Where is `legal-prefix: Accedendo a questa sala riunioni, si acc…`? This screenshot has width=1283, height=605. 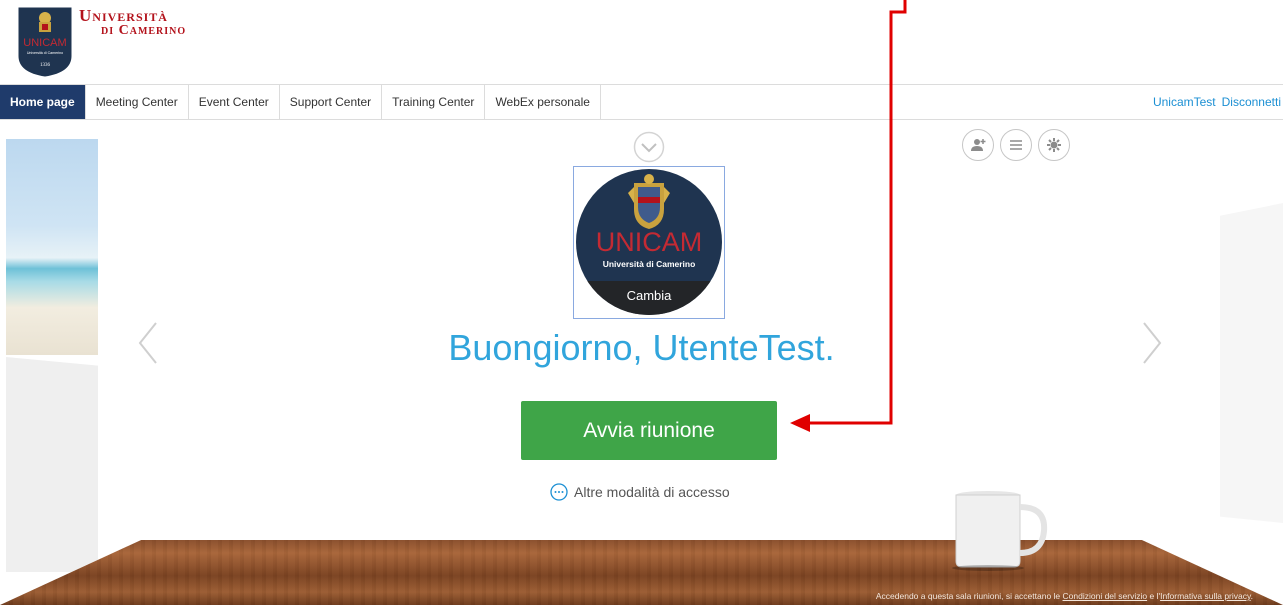 legal-prefix: Accedendo a questa sala riunioni, si acc… is located at coordinates (969, 596).